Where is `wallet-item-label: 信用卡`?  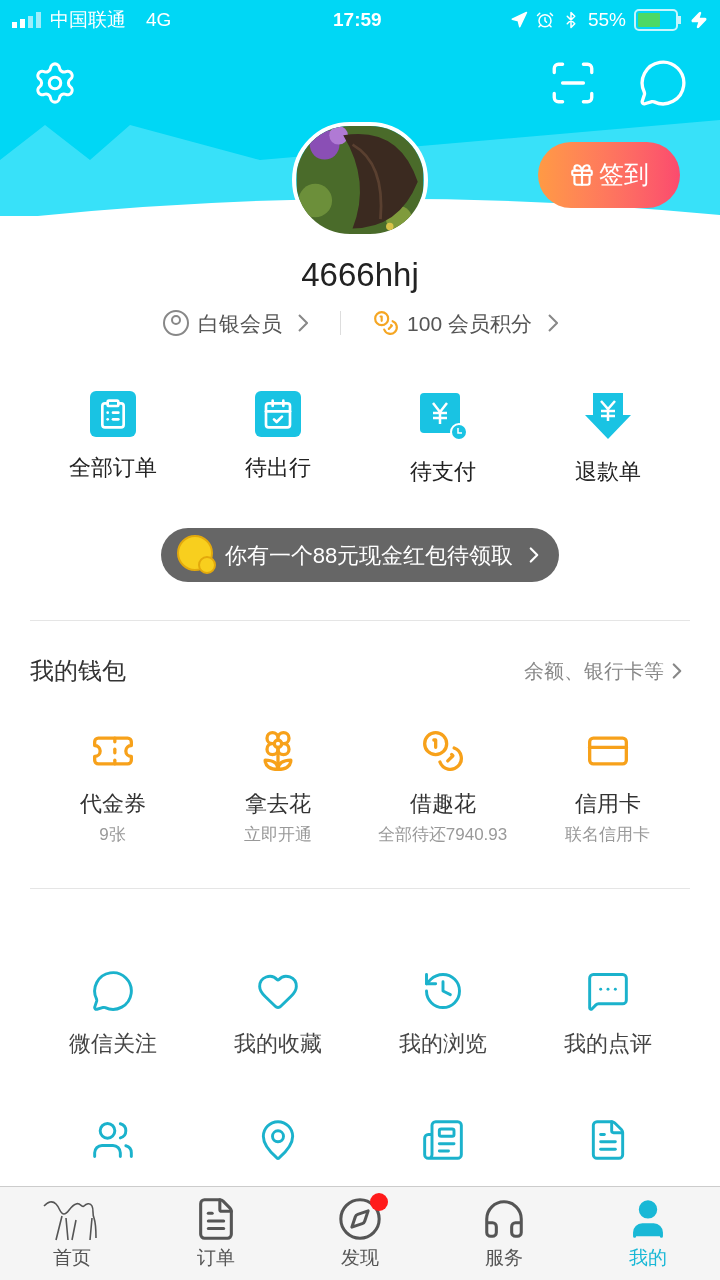 wallet-item-label: 信用卡 is located at coordinates (607, 804).